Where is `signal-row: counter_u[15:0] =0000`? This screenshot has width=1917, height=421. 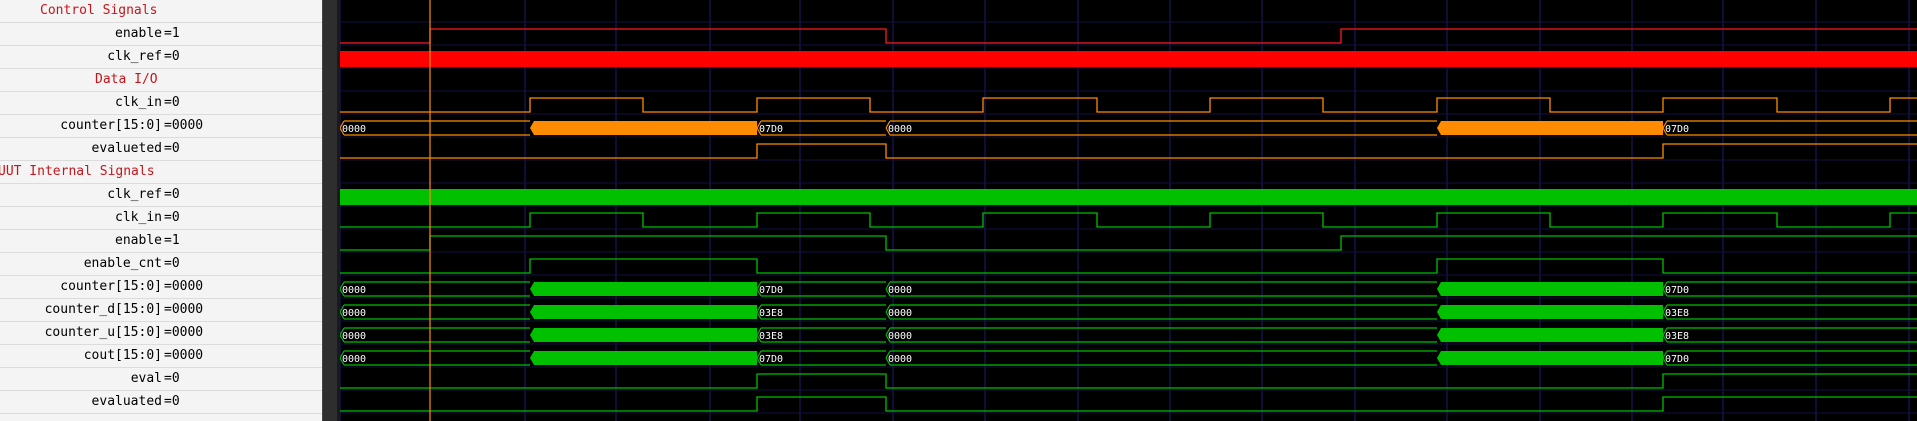
signal-row: counter_u[15:0] =0000 is located at coordinates (161, 333).